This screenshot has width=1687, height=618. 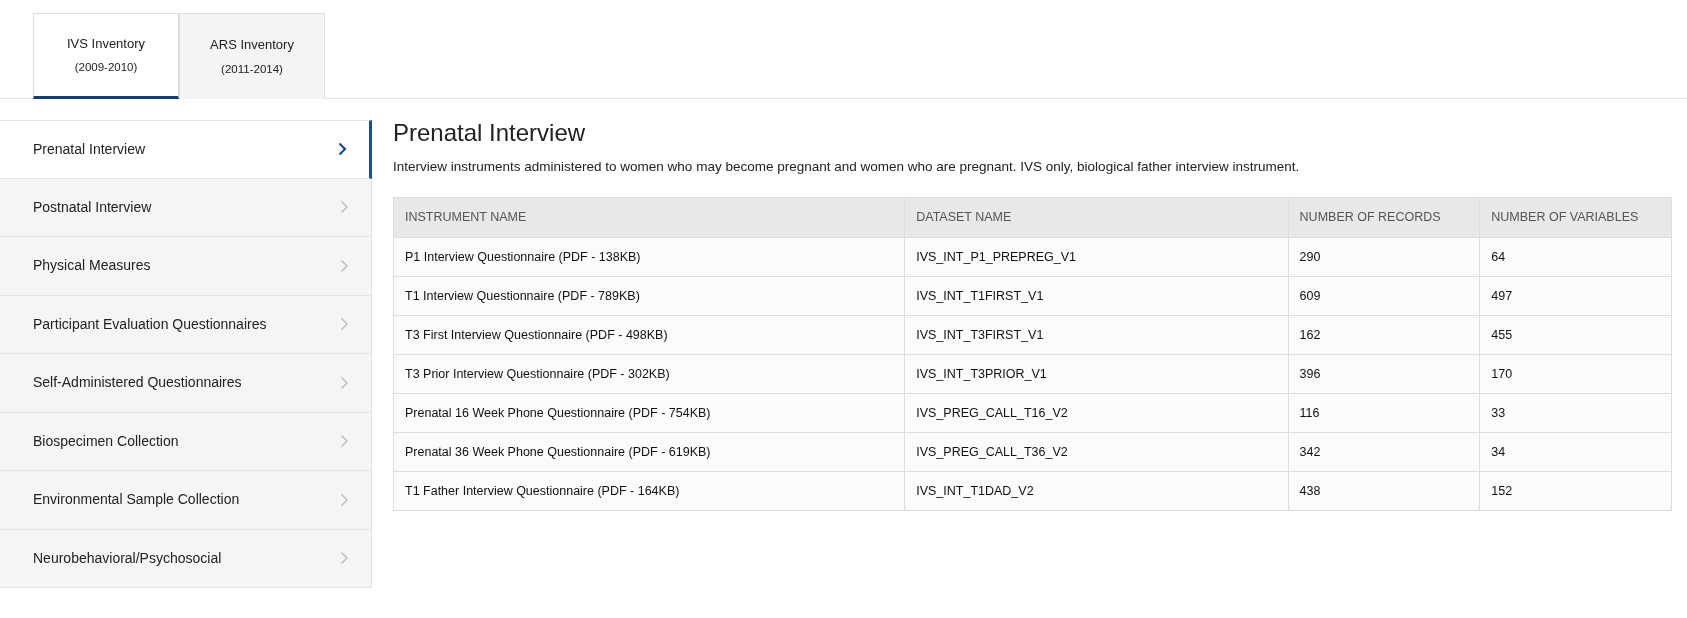 What do you see at coordinates (1096, 413) in the screenshot?
I see `table-cell: IVS_PREG_CALL_T16_V2` at bounding box center [1096, 413].